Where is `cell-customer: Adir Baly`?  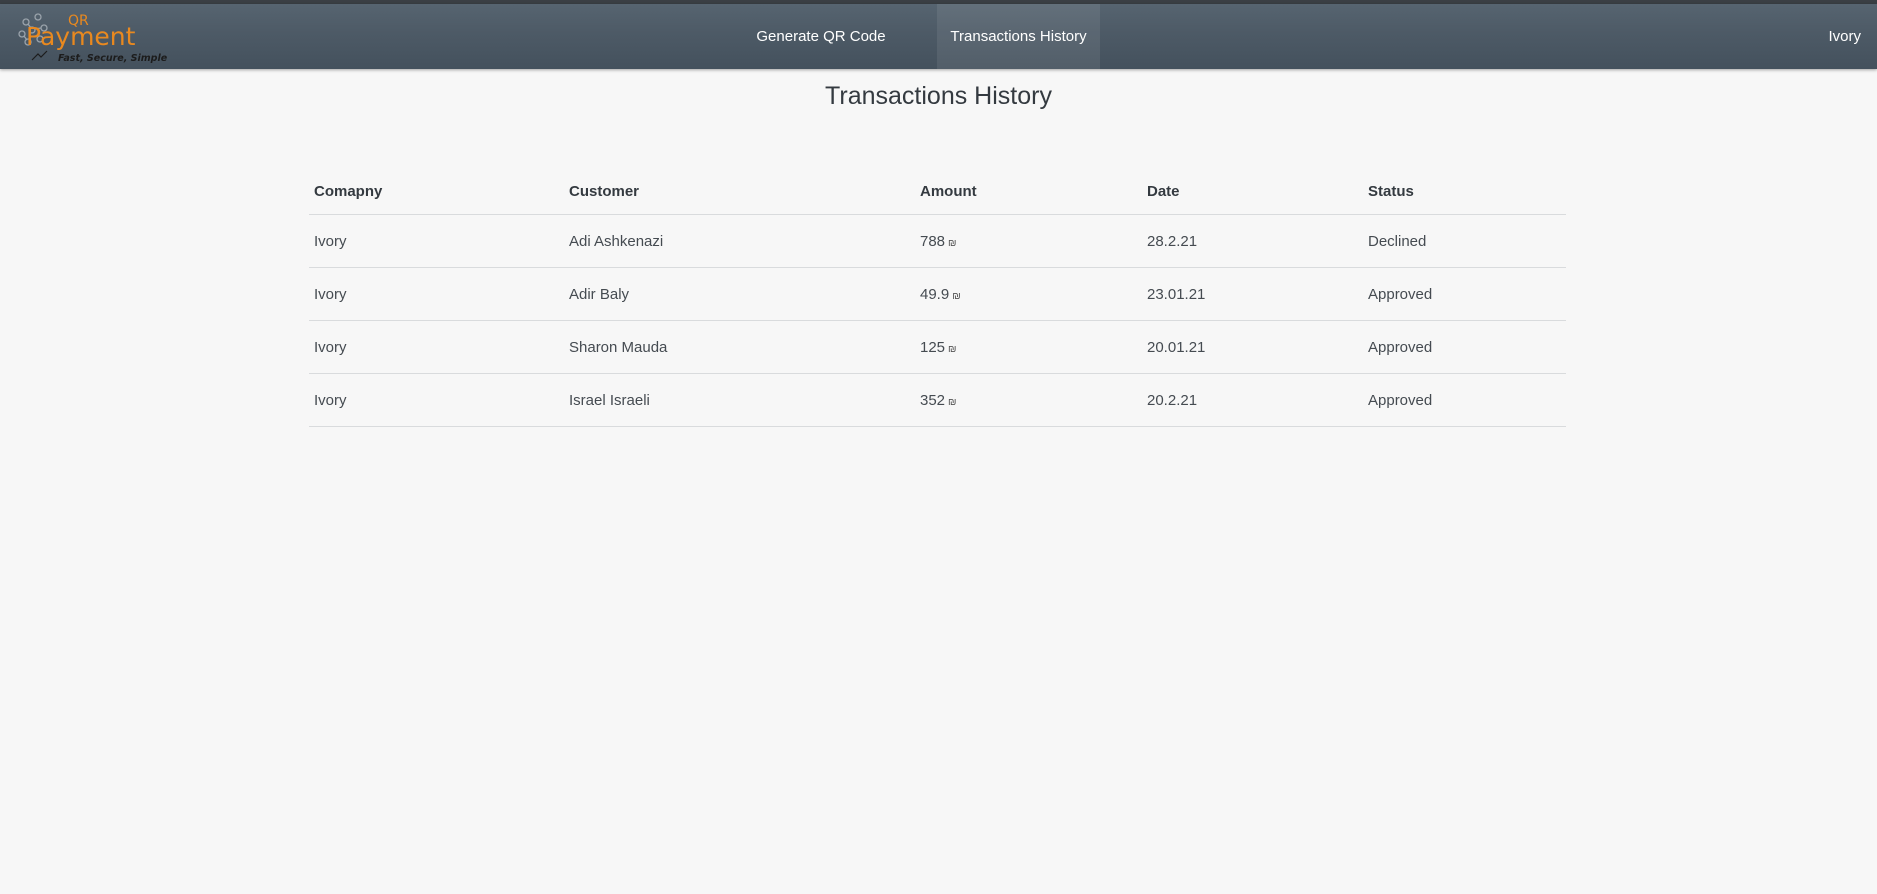
cell-customer: Adir Baly is located at coordinates (739, 294).